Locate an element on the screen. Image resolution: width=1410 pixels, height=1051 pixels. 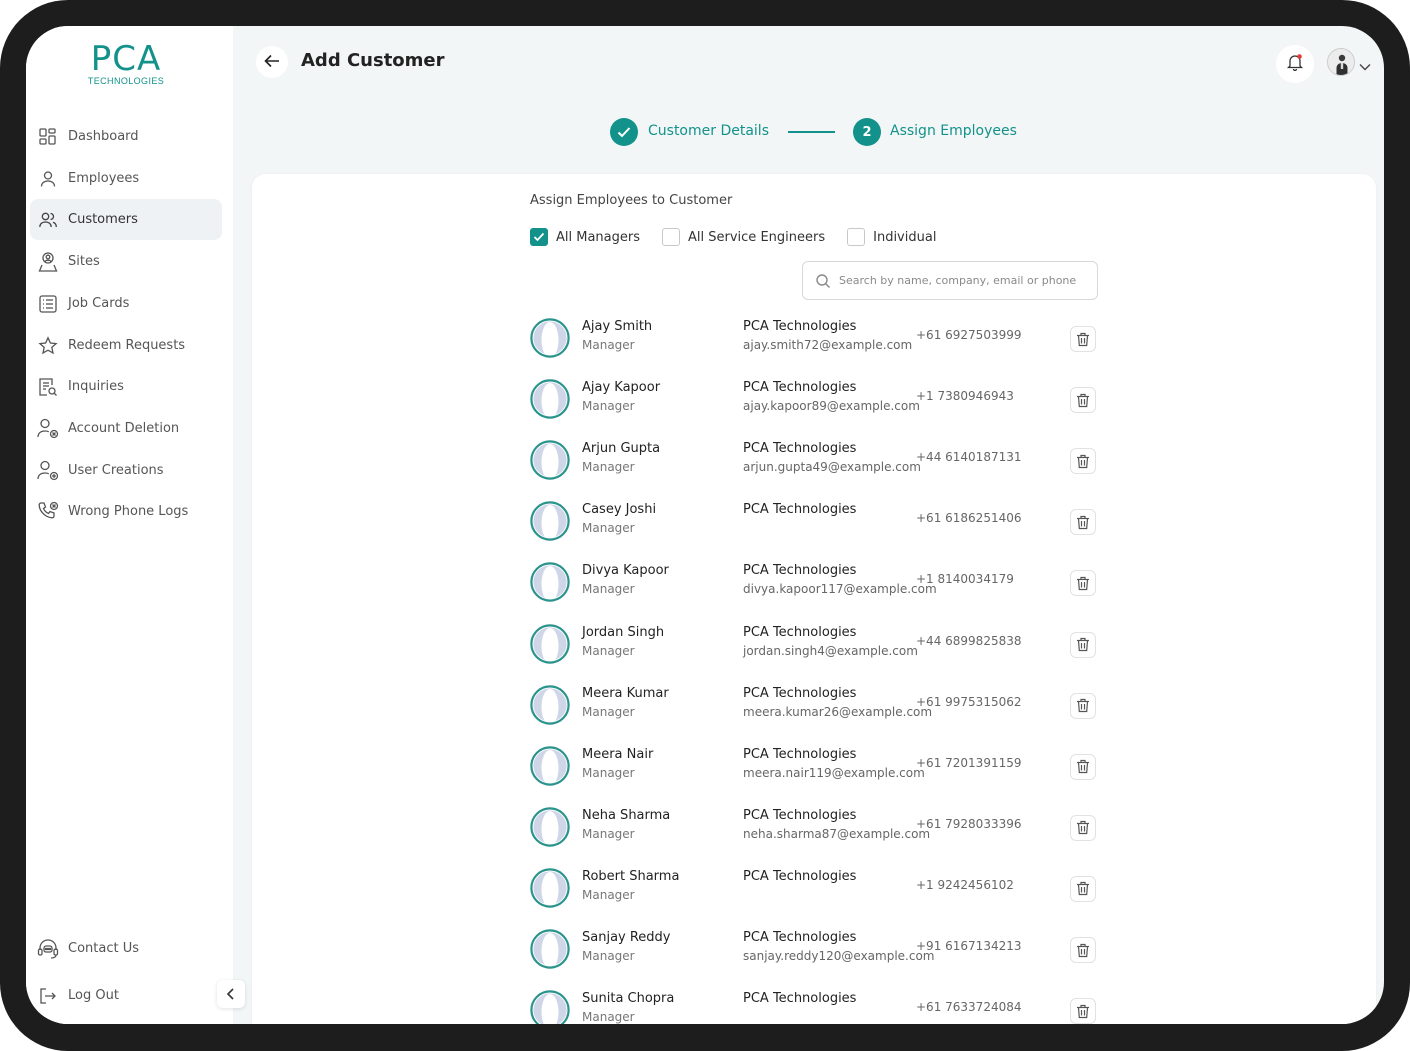
employee-email: jordan.singh4@example.com is located at coordinates (830, 650).